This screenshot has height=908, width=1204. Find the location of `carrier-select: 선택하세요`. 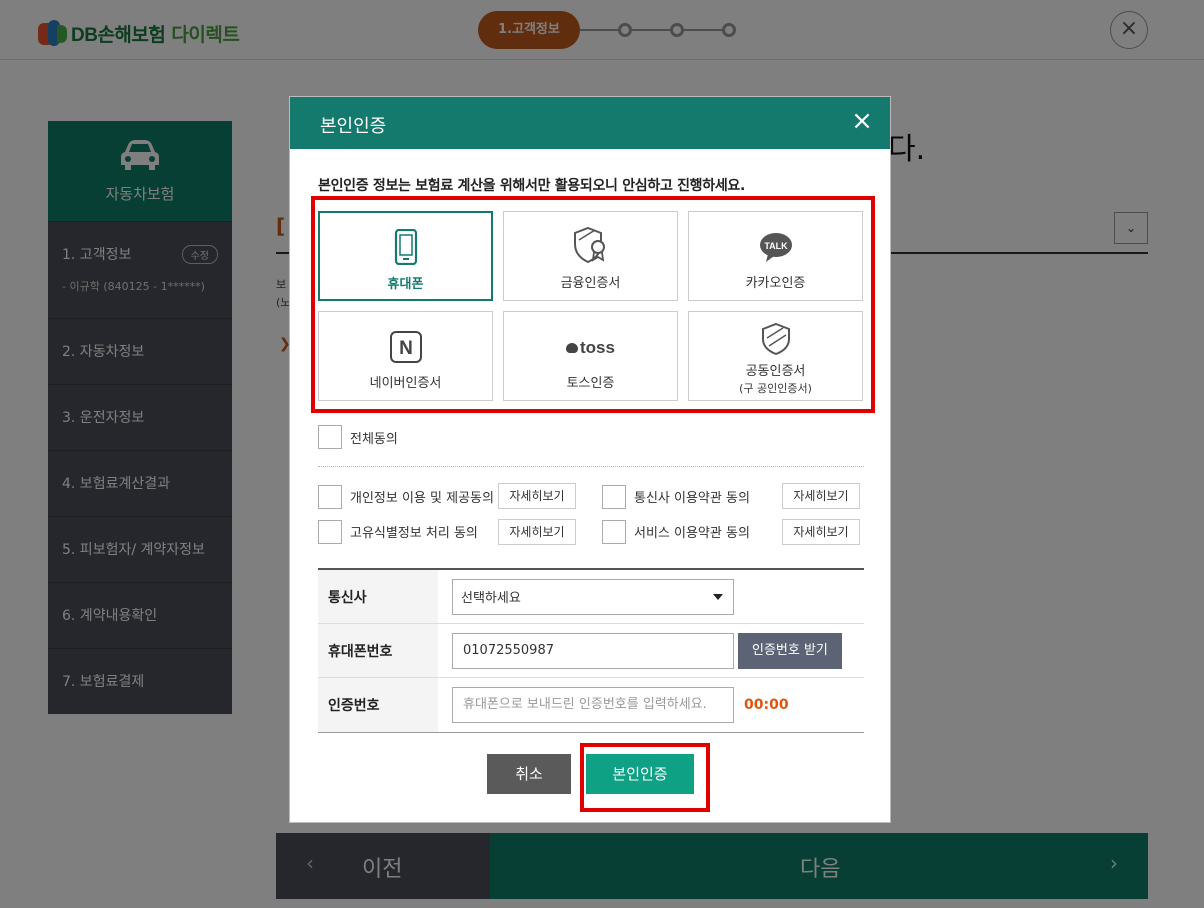

carrier-select: 선택하세요 is located at coordinates (593, 596).